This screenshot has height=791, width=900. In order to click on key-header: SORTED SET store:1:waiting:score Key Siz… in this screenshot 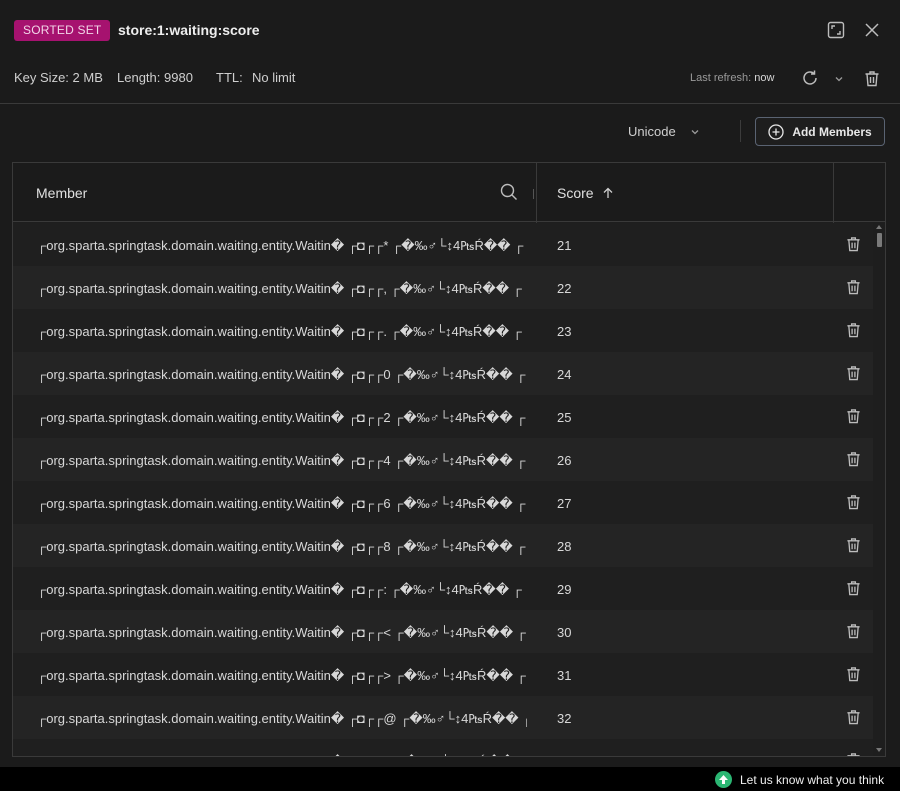, I will do `click(450, 52)`.